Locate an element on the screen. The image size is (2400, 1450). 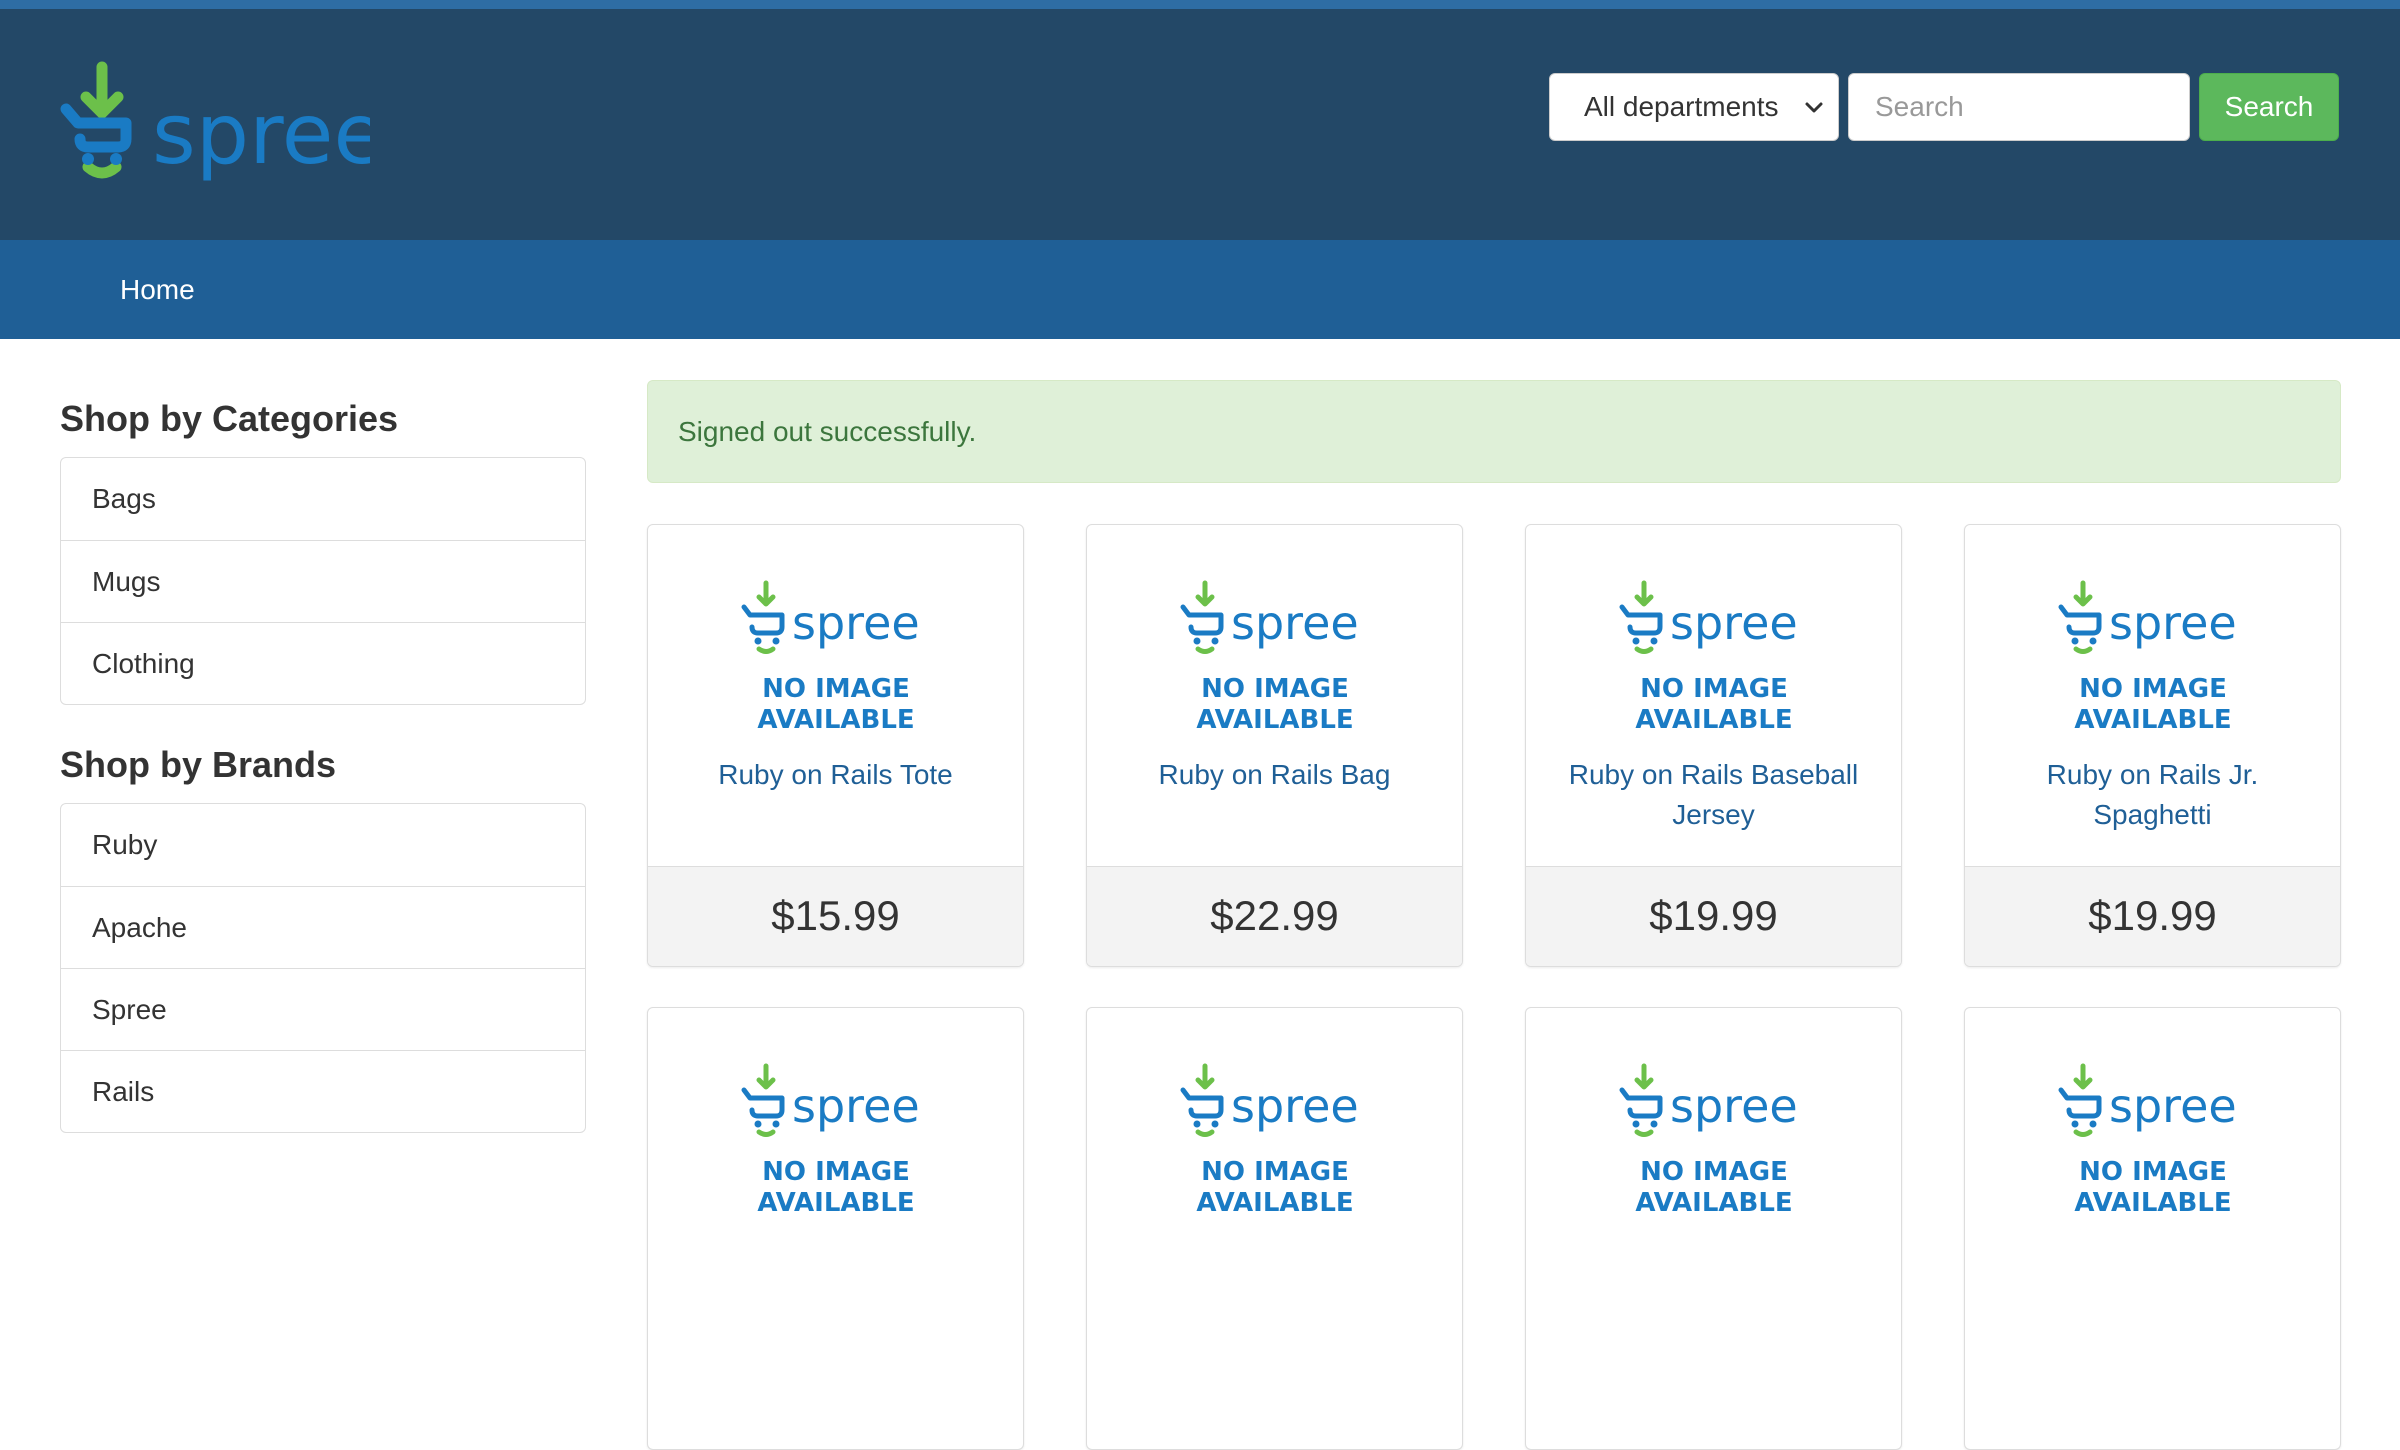
flash-success-alert: Signed out successfully. is located at coordinates (1494, 431).